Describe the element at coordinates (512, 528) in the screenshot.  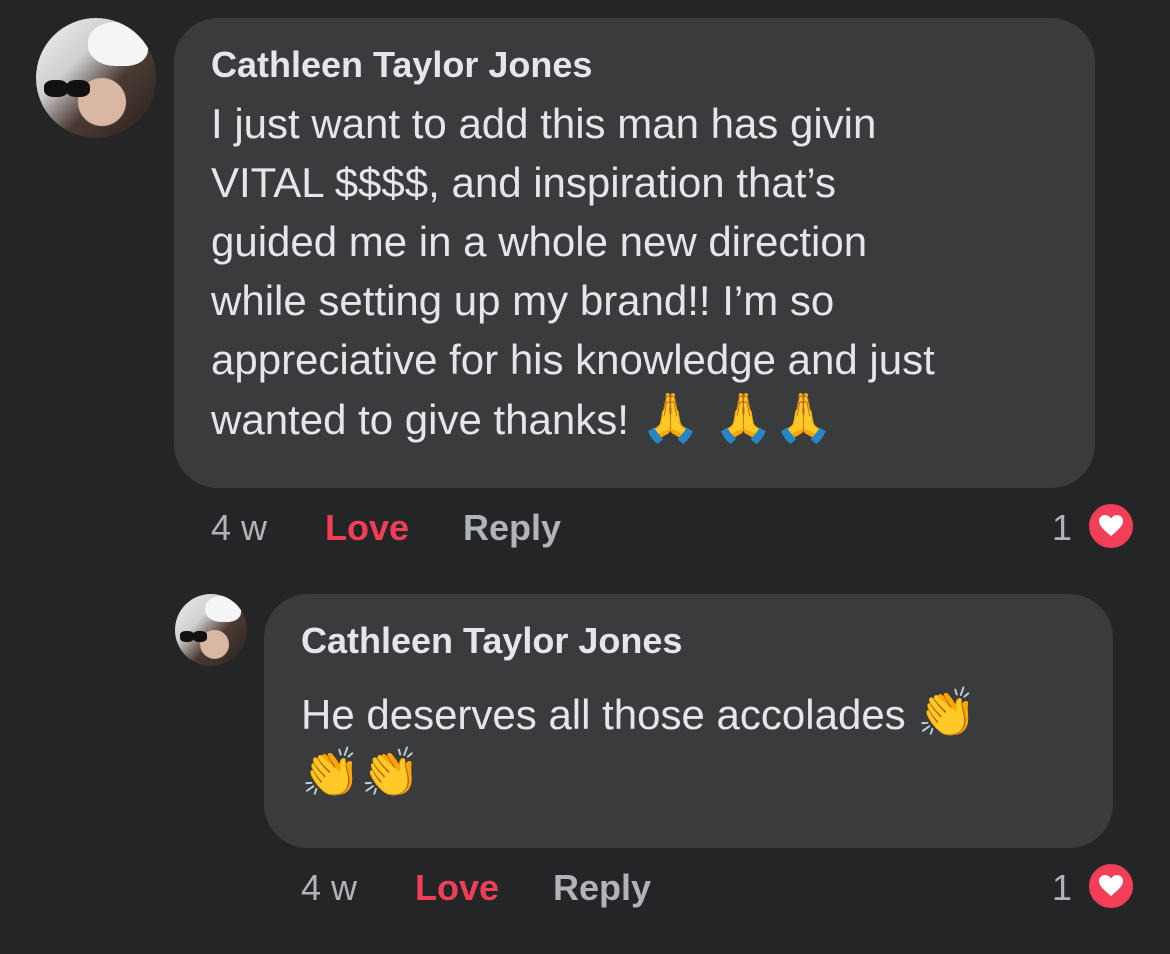
I see `comment-reply-button: Reply` at that location.